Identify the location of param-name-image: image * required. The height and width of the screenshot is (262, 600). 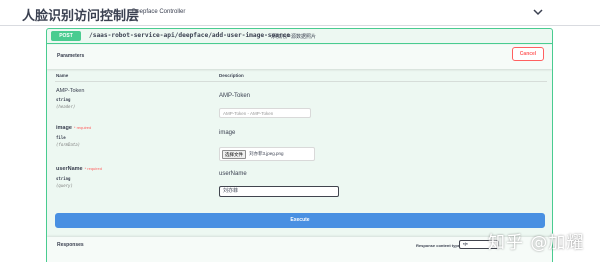
(73, 128).